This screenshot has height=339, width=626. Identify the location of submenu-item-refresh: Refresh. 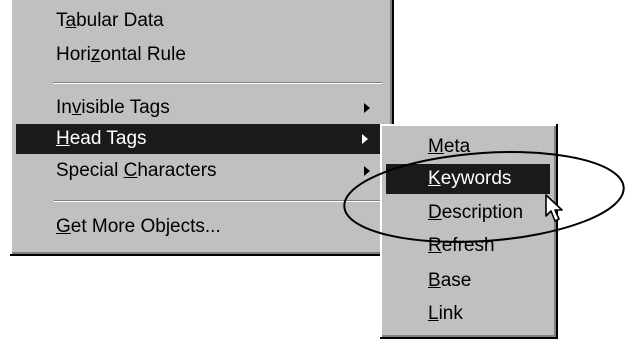
(466, 246).